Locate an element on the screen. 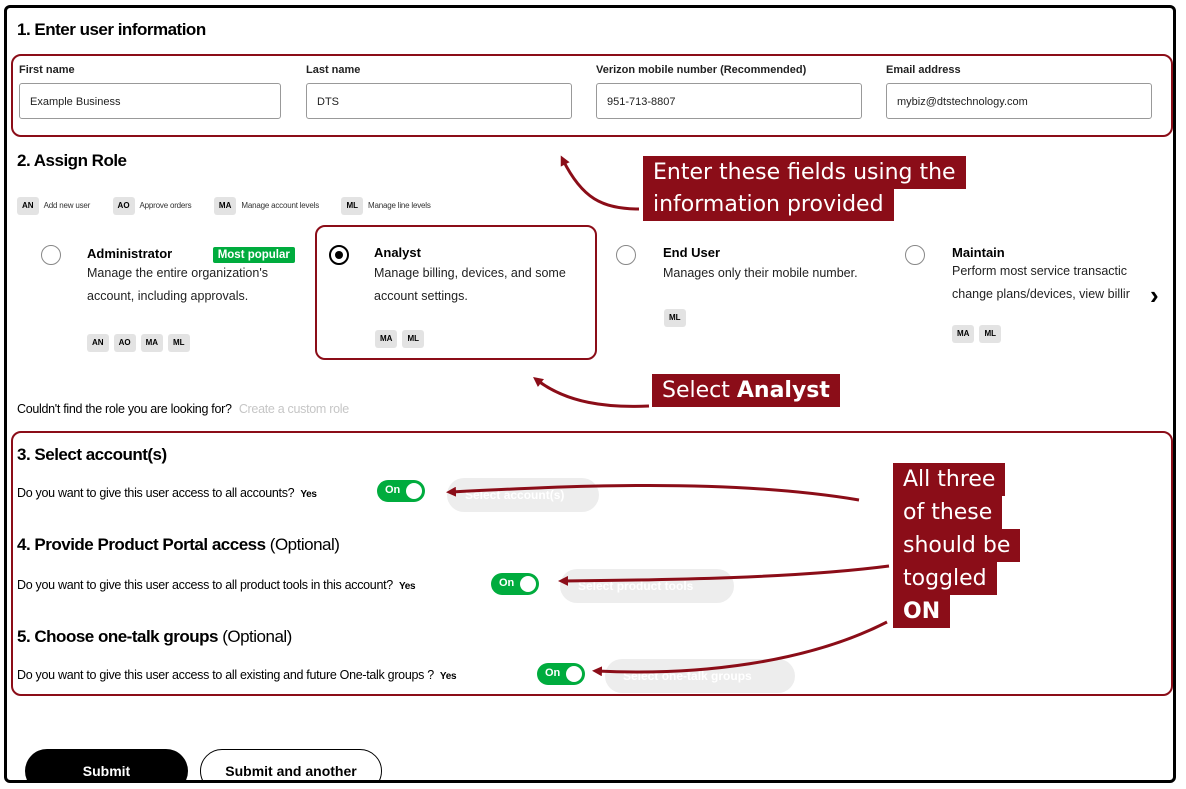  callout-text: All three is located at coordinates (949, 479).